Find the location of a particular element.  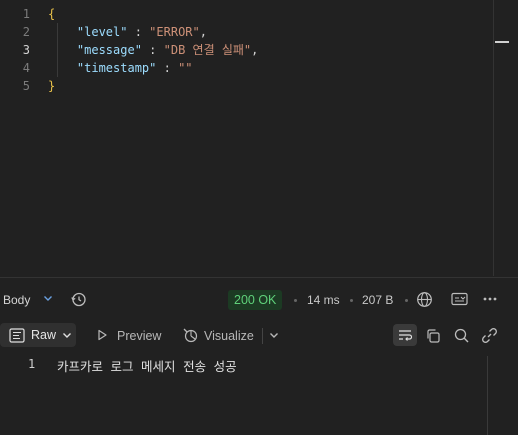

open-brace: { is located at coordinates (52, 14).